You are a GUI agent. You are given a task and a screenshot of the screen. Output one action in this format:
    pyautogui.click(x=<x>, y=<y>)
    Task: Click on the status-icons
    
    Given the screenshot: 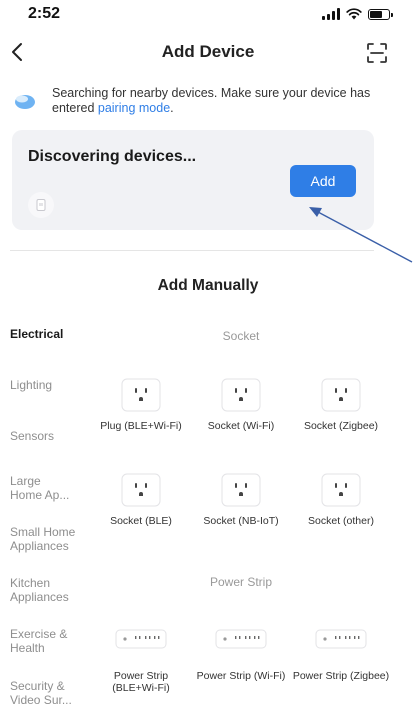 What is the action you would take?
    pyautogui.click(x=357, y=14)
    